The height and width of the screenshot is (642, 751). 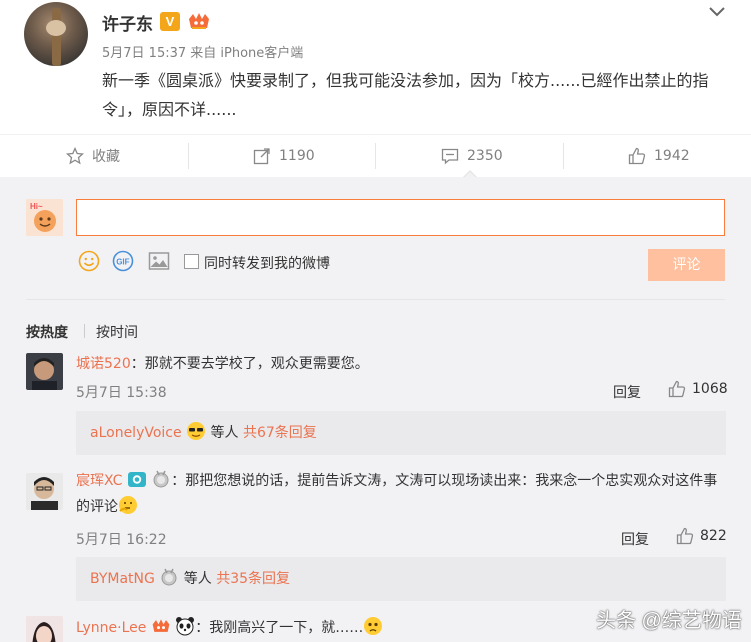 I want to click on gif-icon: GIF, so click(x=123, y=261).